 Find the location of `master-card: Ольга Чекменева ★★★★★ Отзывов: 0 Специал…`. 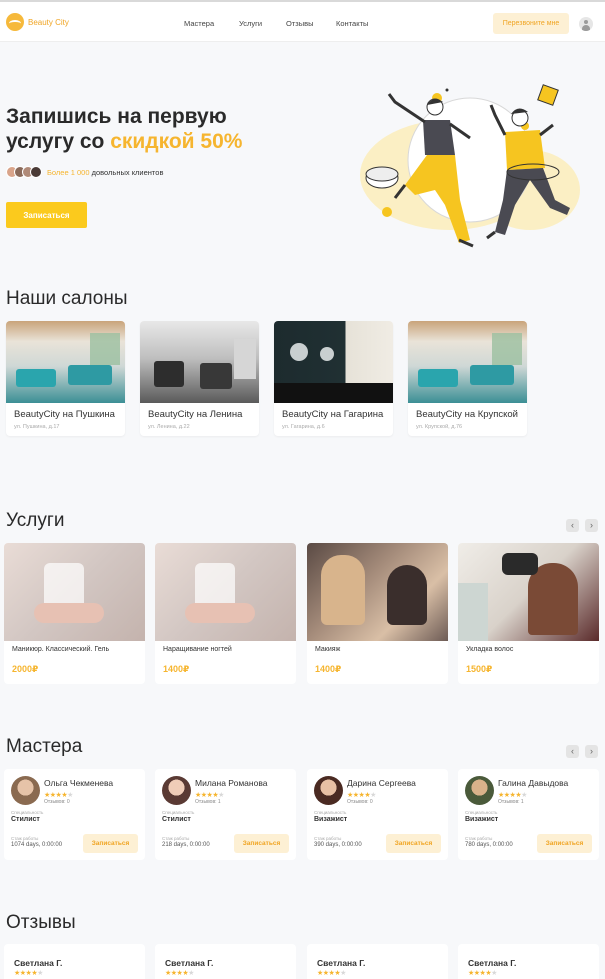

master-card: Ольга Чекменева ★★★★★ Отзывов: 0 Специал… is located at coordinates (74, 814).